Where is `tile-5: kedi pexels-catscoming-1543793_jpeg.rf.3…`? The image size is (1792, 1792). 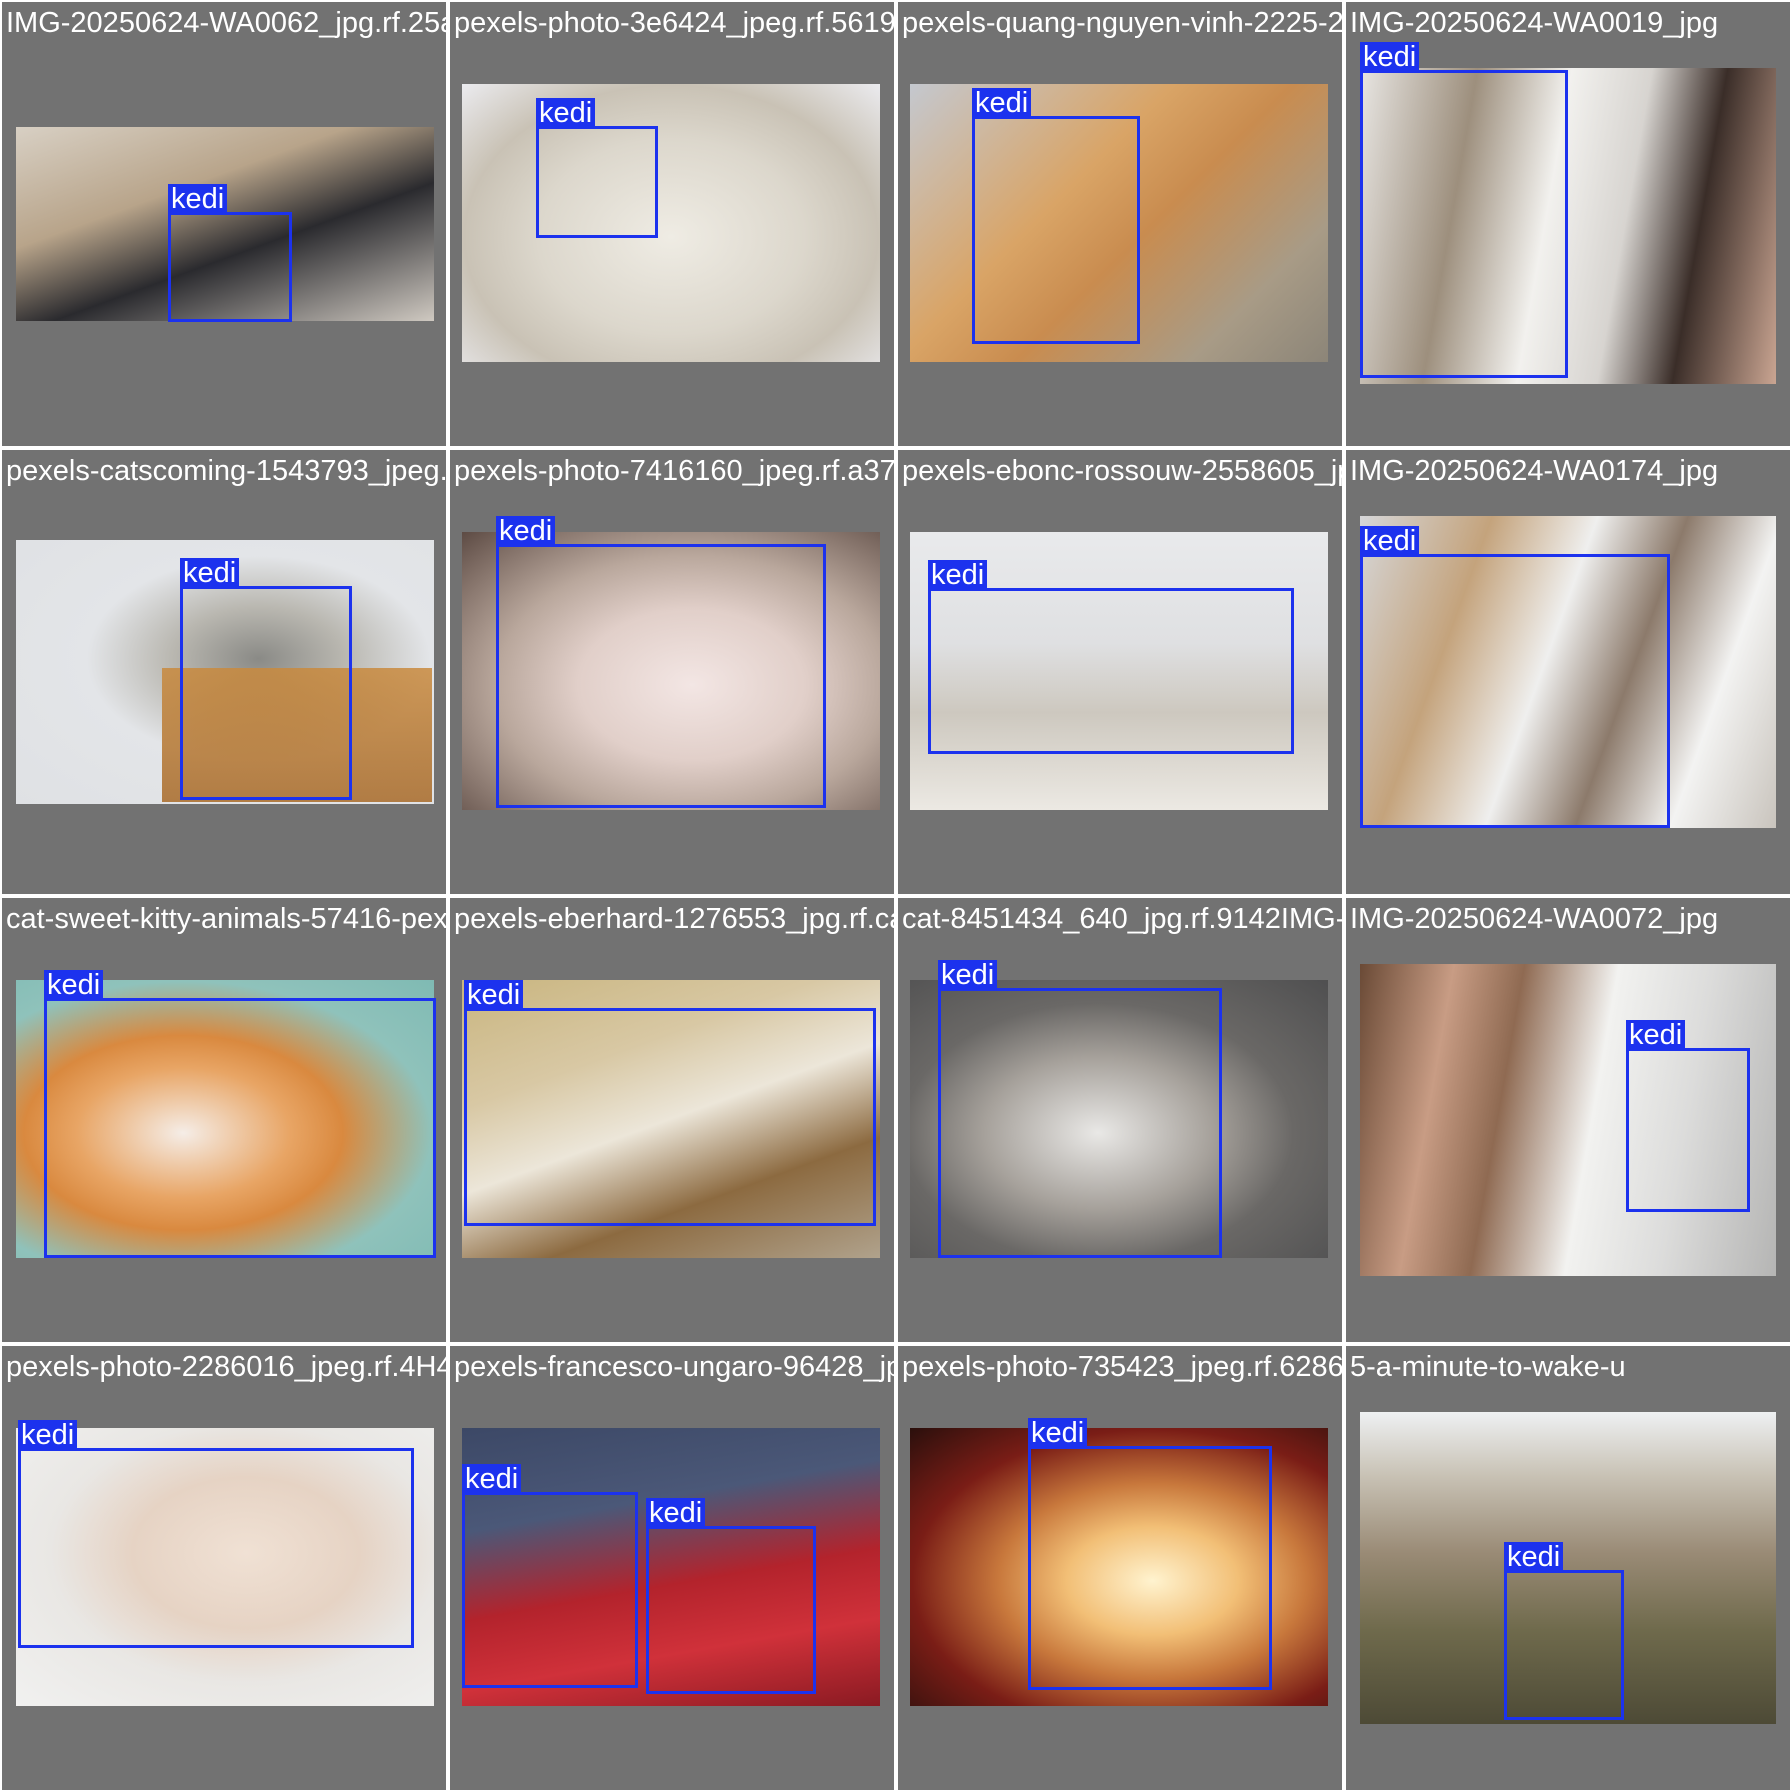
tile-5: kedi pexels-catscoming-1543793_jpeg.rf.3… is located at coordinates (224, 672).